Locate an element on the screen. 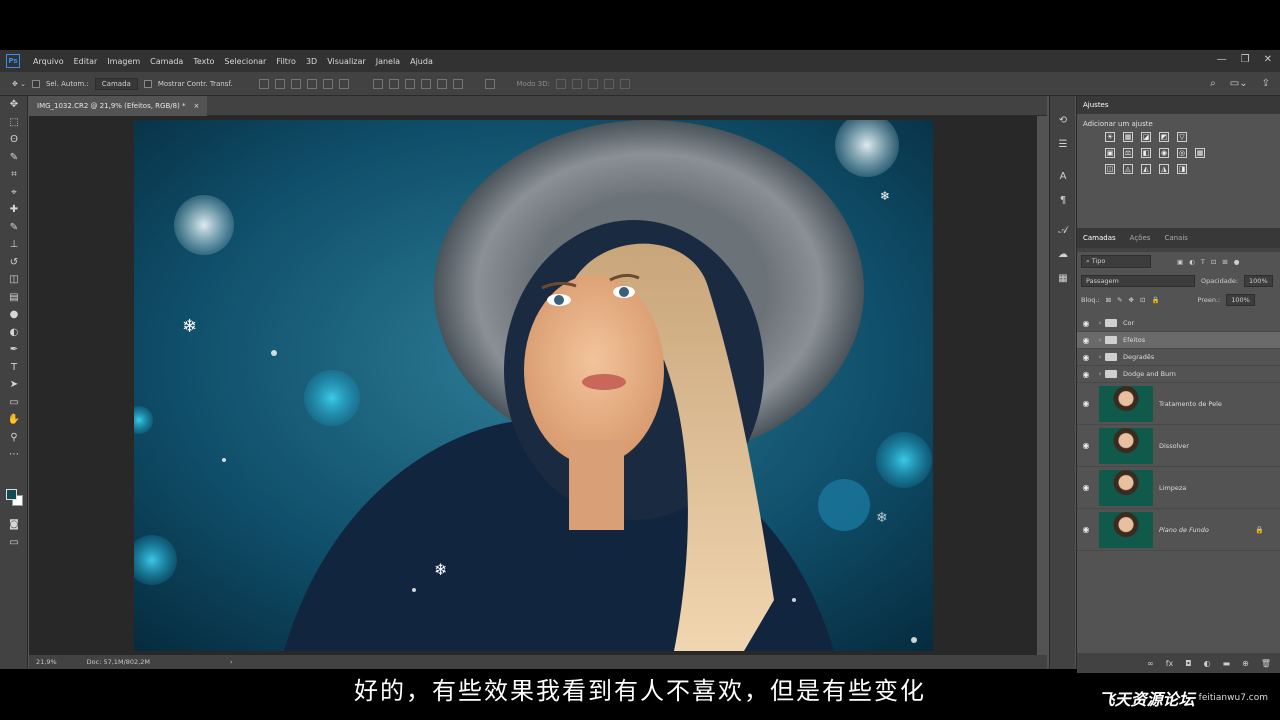  patterns-panel-icon: ▦ is located at coordinates (1063, 278).